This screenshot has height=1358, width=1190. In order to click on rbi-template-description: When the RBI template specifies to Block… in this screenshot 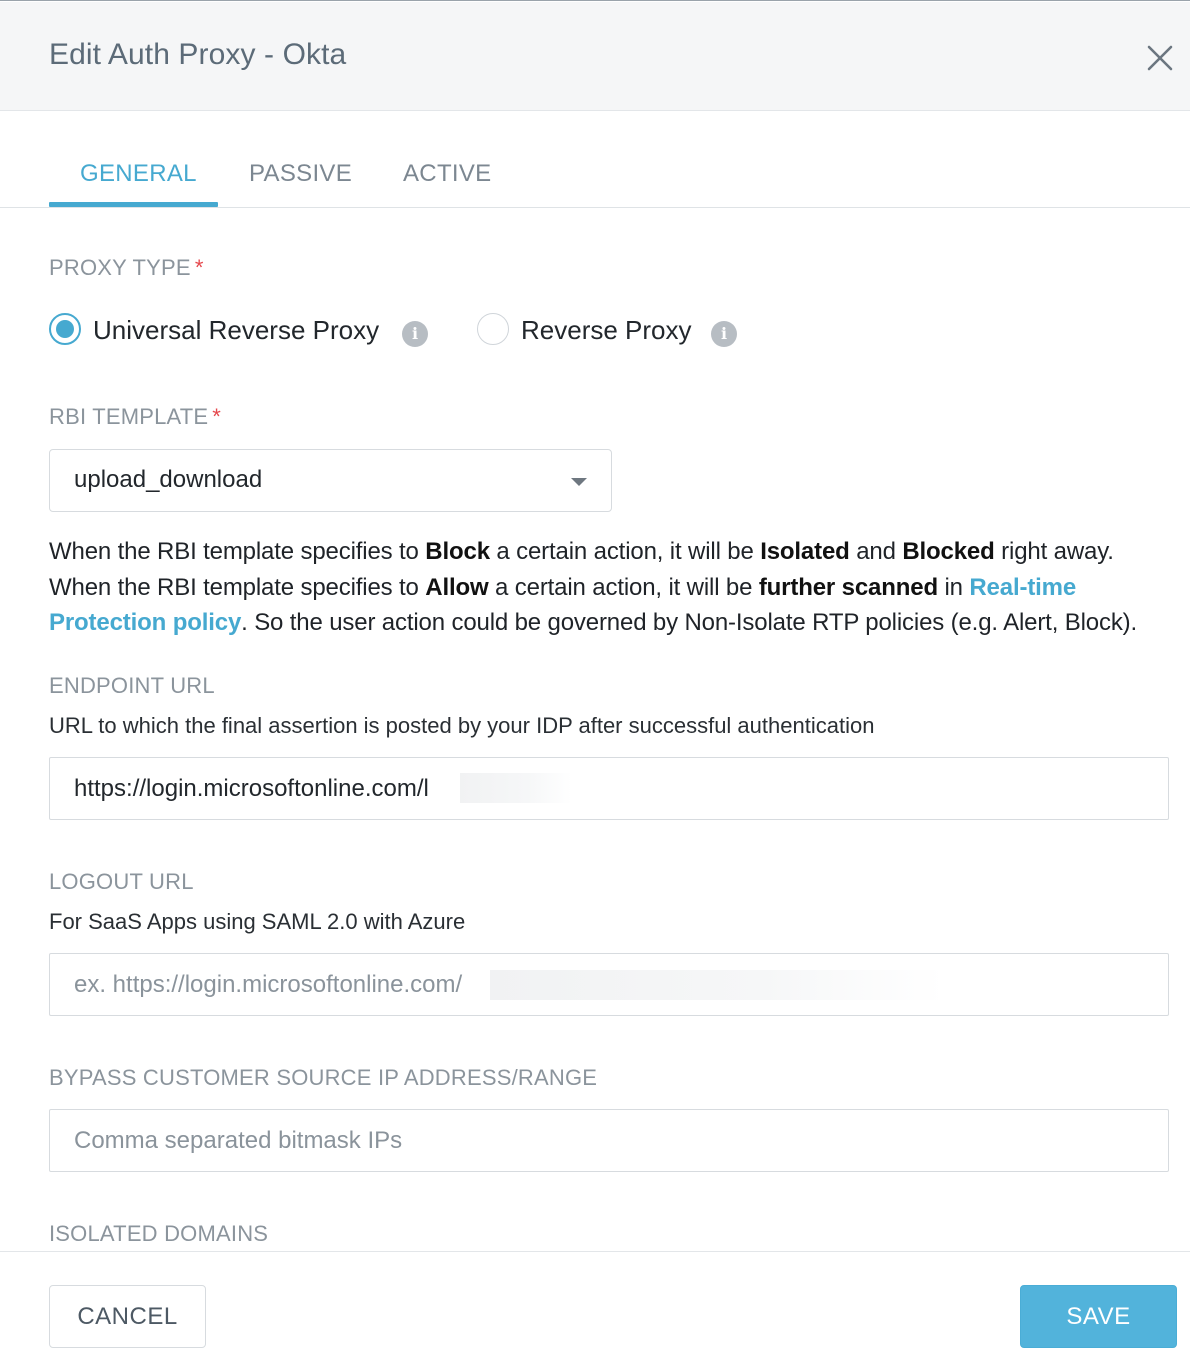, I will do `click(614, 587)`.